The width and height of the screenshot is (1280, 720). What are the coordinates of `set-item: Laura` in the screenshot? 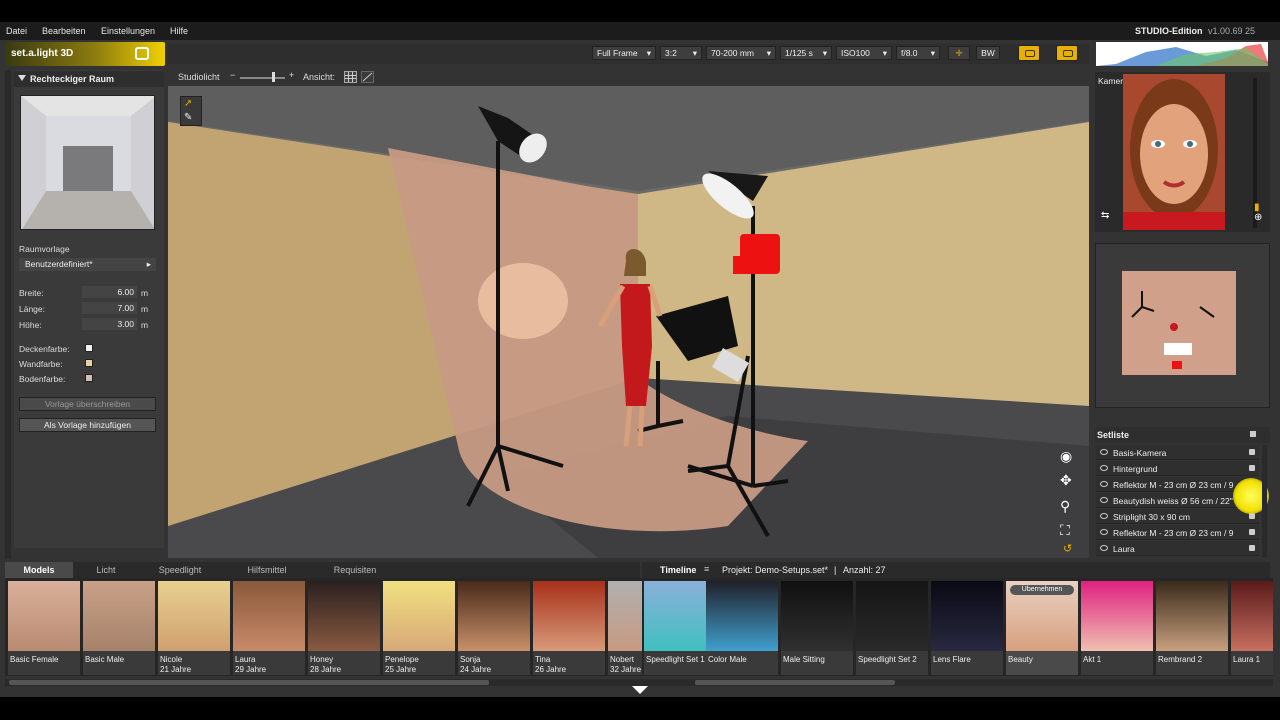 It's located at (1177, 548).